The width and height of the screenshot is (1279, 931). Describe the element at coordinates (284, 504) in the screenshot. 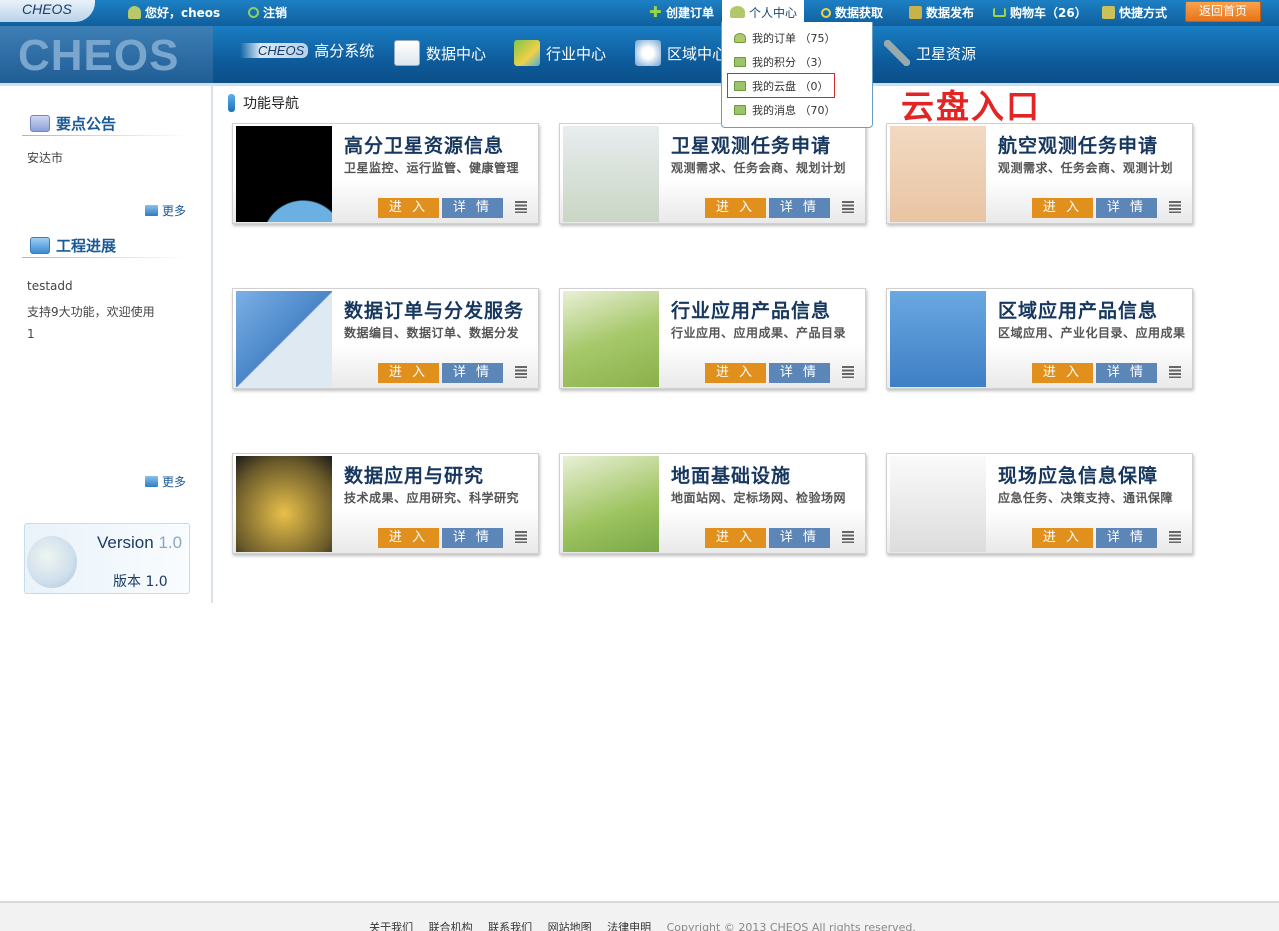

I see `soa-globe-image` at that location.